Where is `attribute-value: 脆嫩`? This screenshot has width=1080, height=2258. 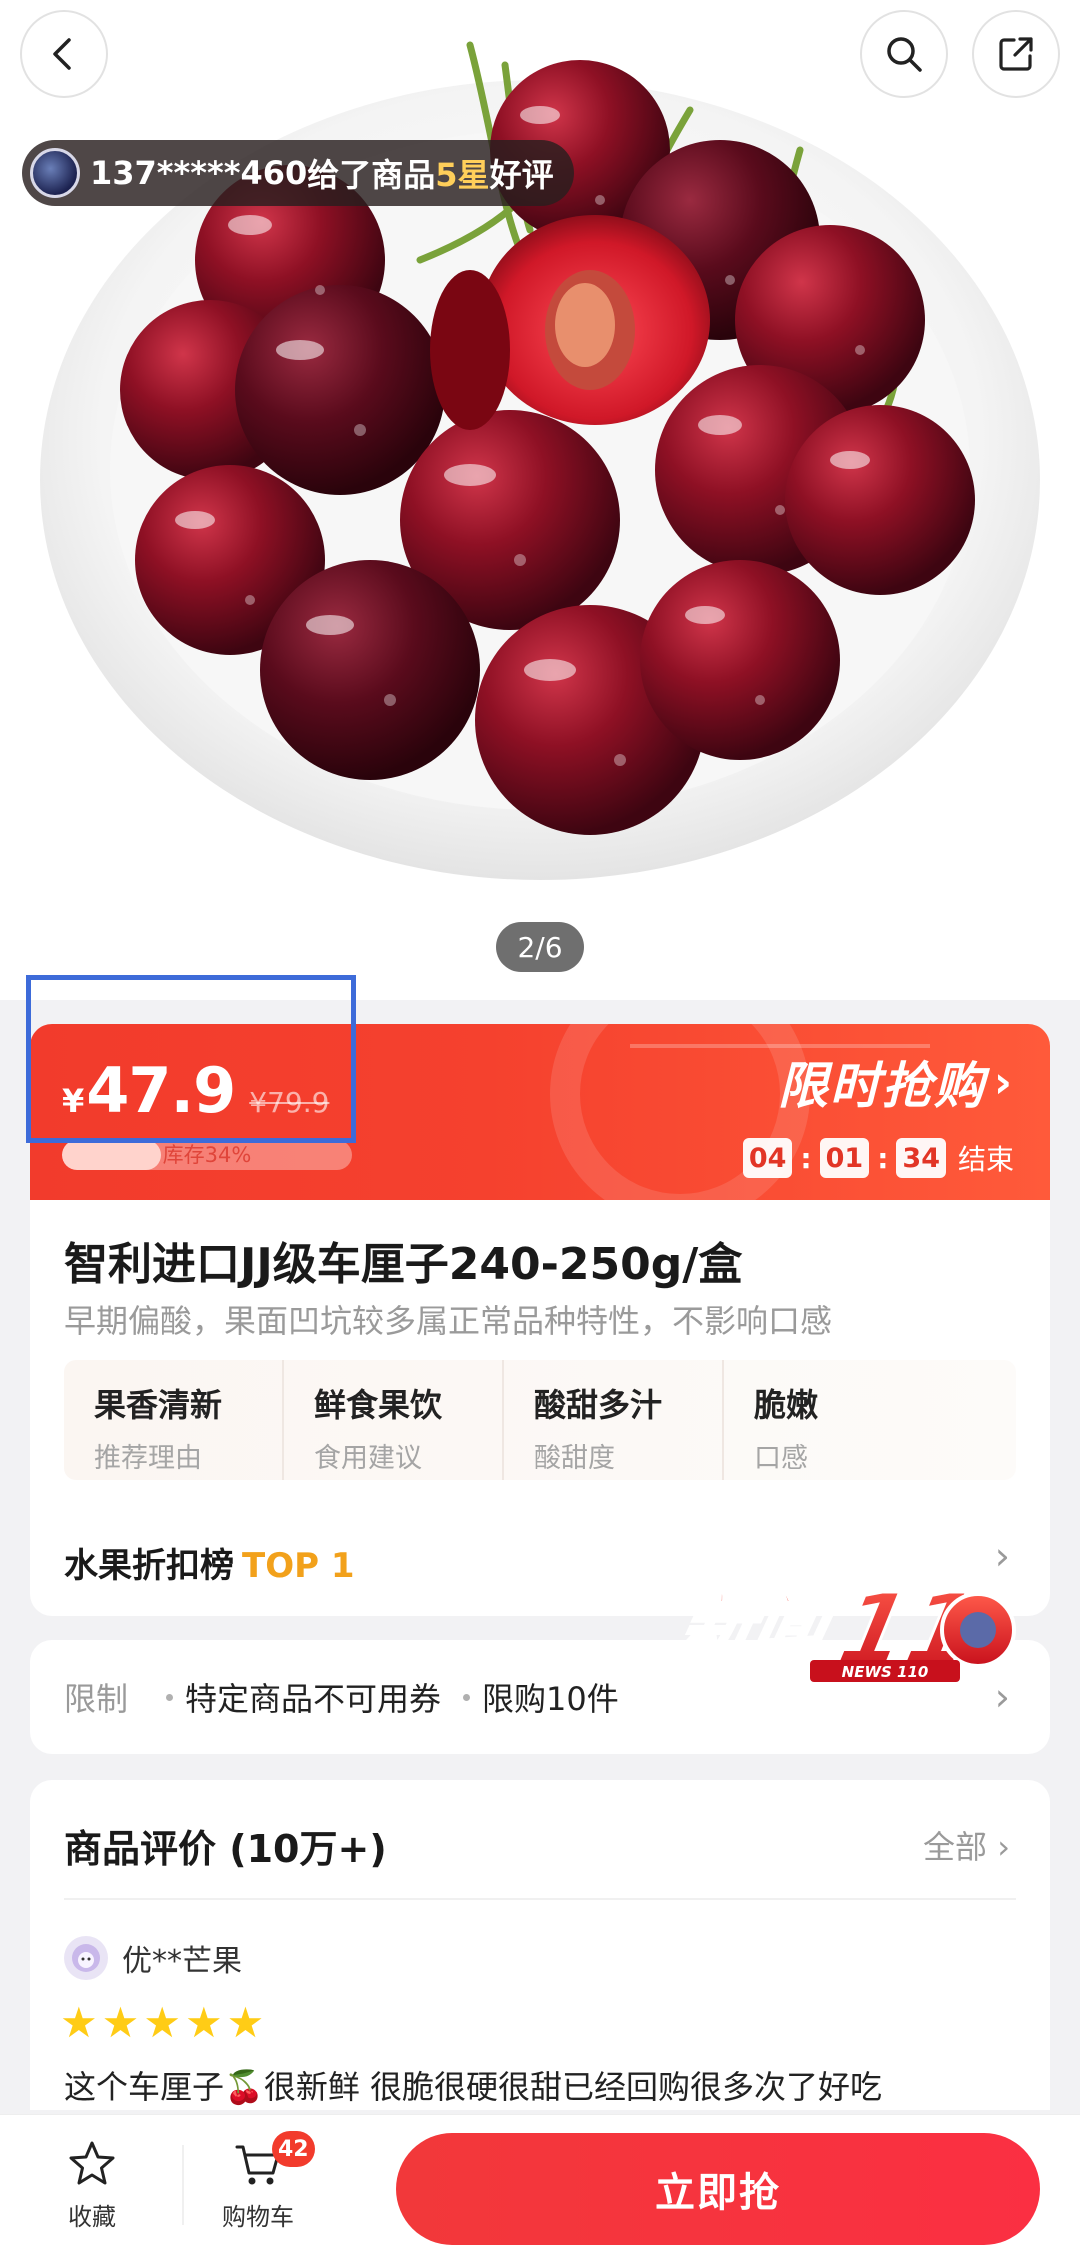
attribute-value: 脆嫩 is located at coordinates (786, 1405).